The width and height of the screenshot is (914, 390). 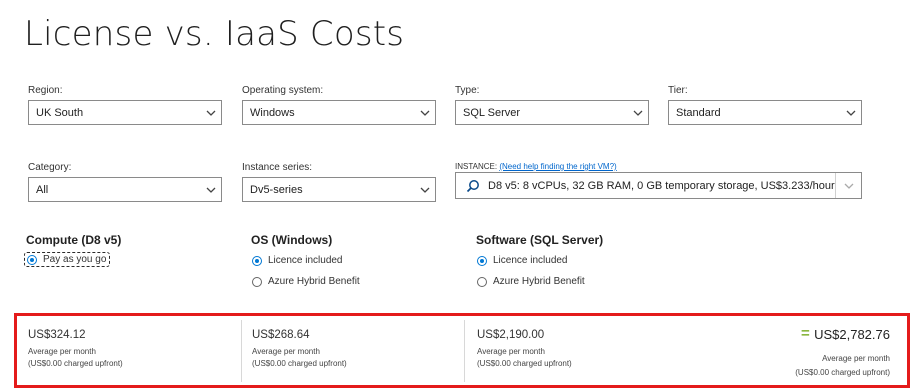 I want to click on os-cost-period: Average per month, so click(x=286, y=351).